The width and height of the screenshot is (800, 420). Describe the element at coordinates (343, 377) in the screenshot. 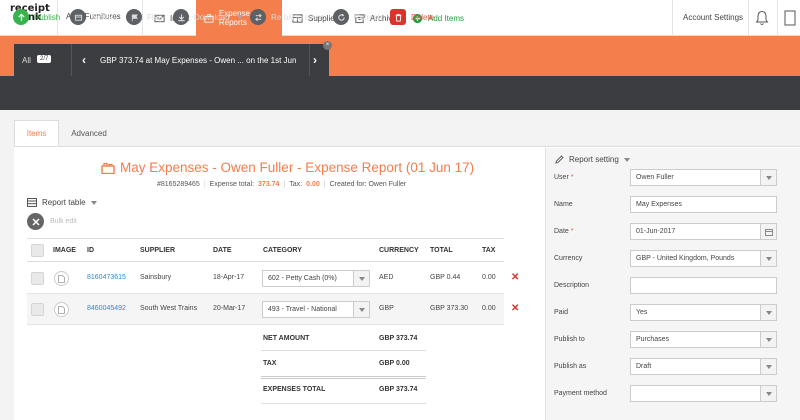

I see `totals-divider` at that location.